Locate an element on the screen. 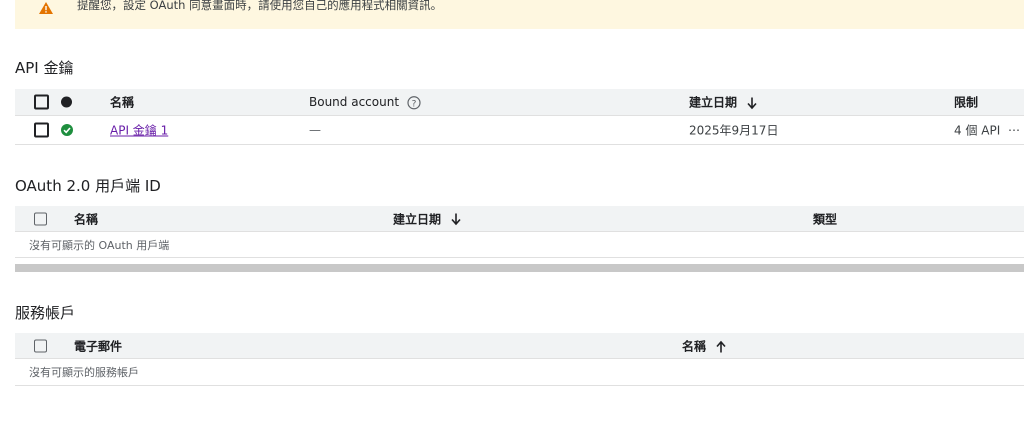 This screenshot has height=425, width=1024. empty-state-text: 沒有可顯示的服務帳戶 is located at coordinates (84, 372).